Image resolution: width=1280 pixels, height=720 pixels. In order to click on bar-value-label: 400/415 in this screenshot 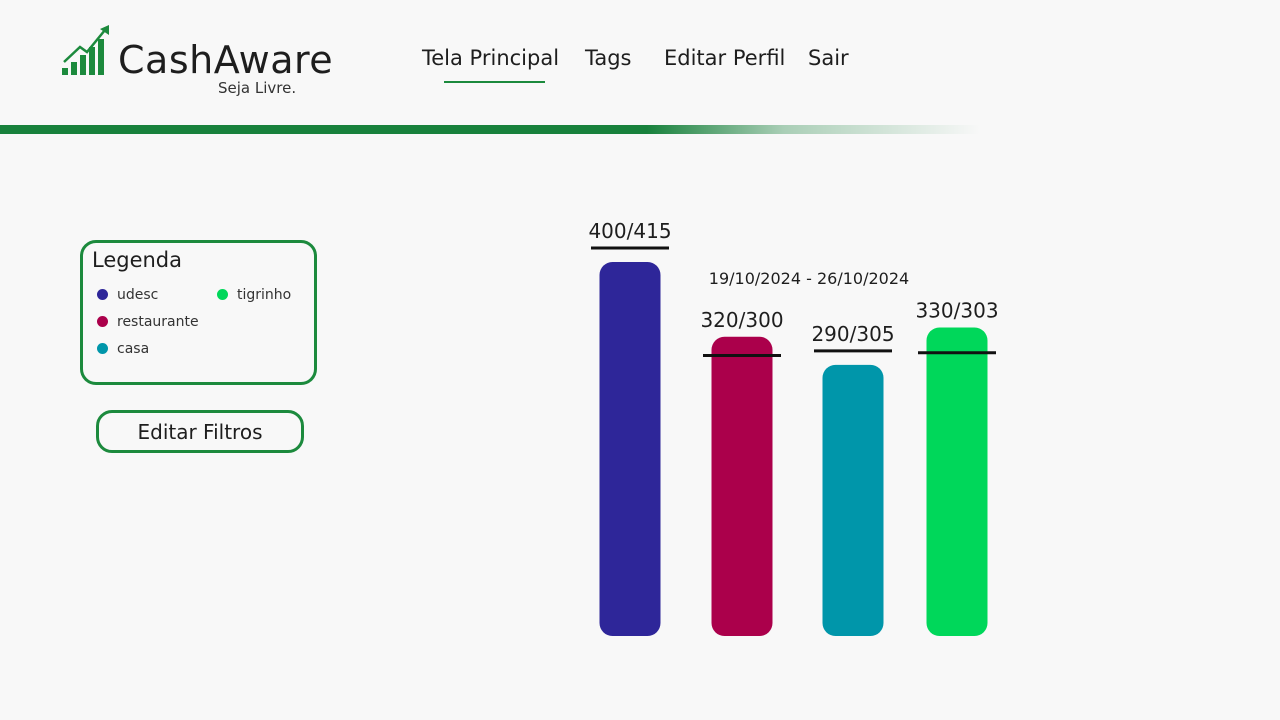, I will do `click(629, 231)`.